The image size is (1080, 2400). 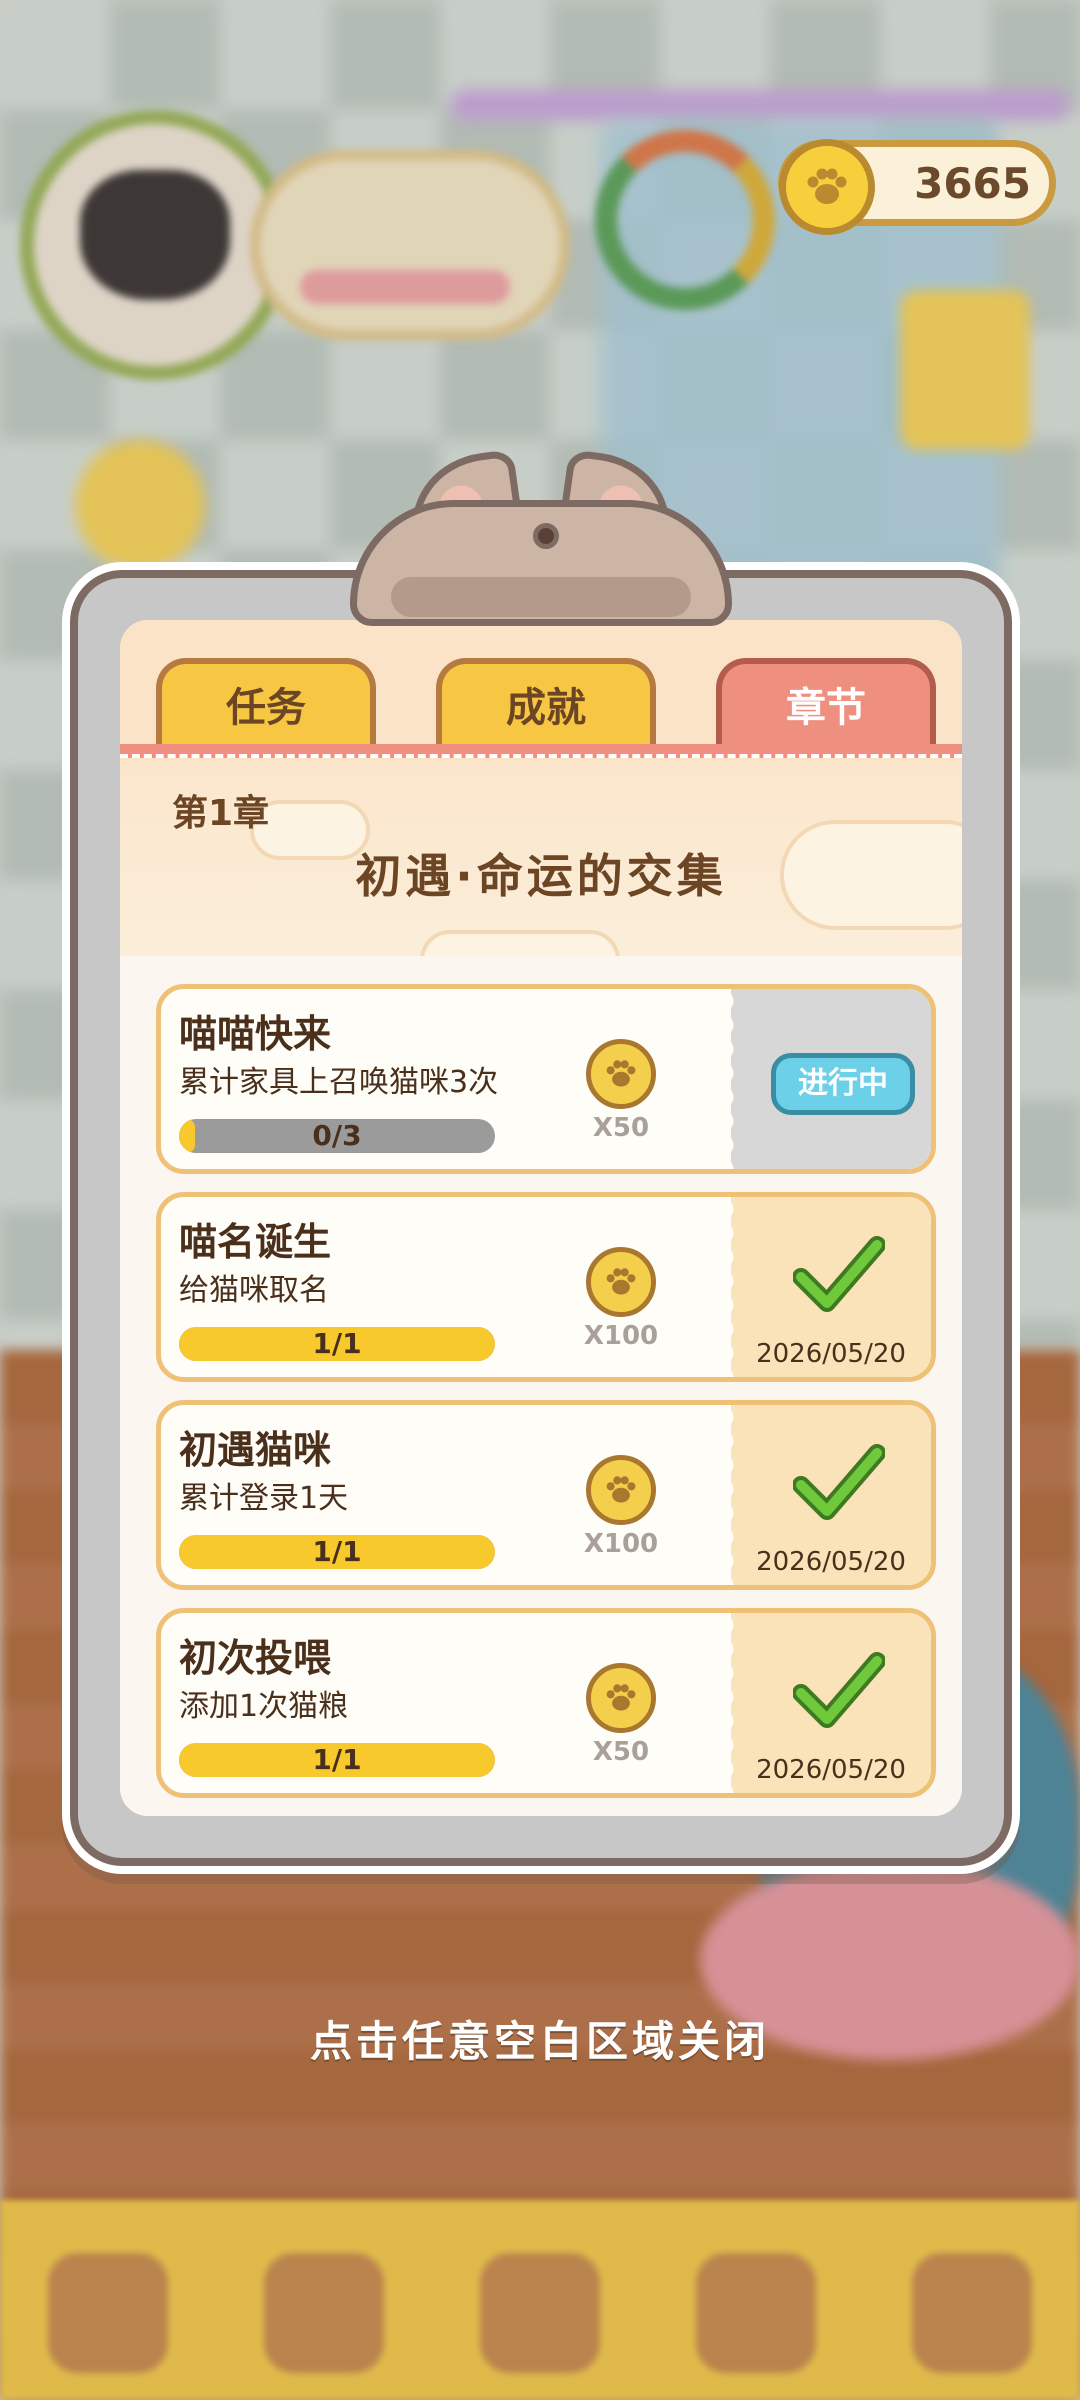 I want to click on tab-tasks: 任务, so click(x=266, y=701).